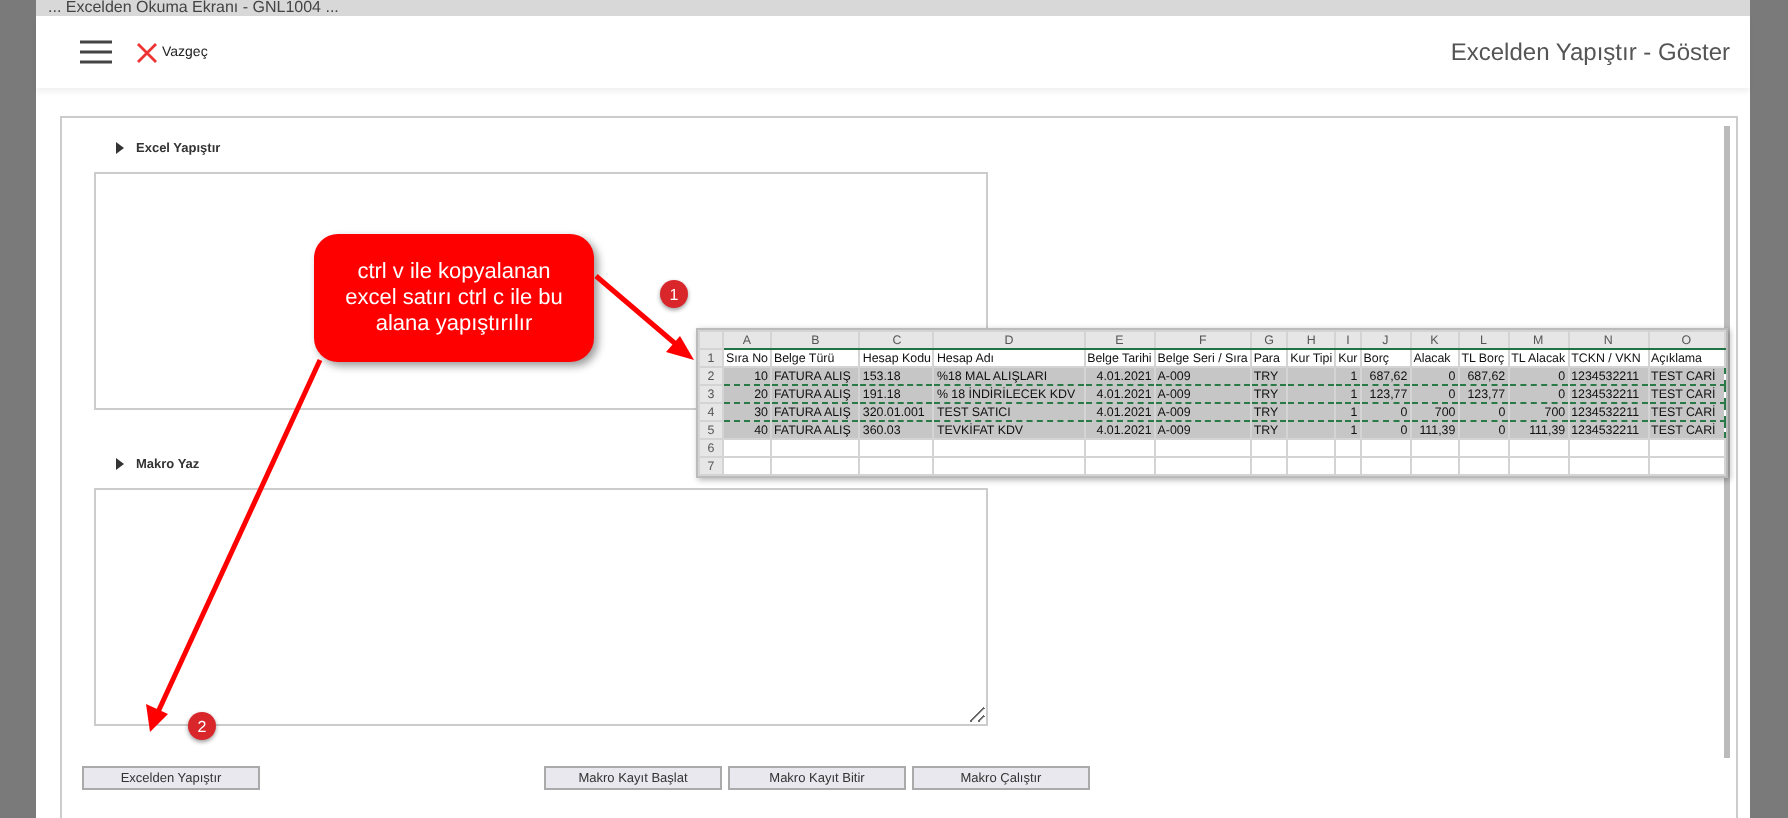 The height and width of the screenshot is (818, 1788). I want to click on menu-icon, so click(96, 52).